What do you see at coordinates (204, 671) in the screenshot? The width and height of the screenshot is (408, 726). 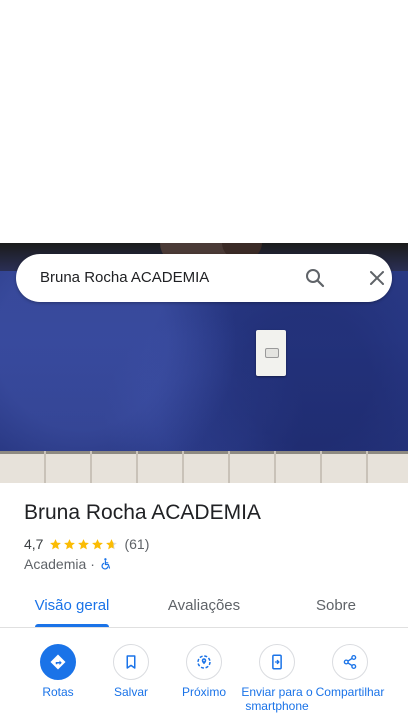 I see `nearby-button: Próximo` at bounding box center [204, 671].